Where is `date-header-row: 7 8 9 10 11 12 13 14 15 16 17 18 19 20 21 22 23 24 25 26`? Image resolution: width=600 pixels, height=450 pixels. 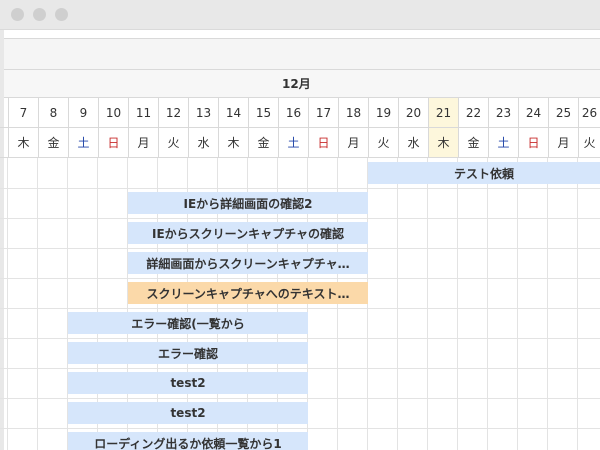 date-header-row: 7 8 9 10 11 12 13 14 15 16 17 18 19 20 21 22 23 24 25 26 is located at coordinates (300, 113).